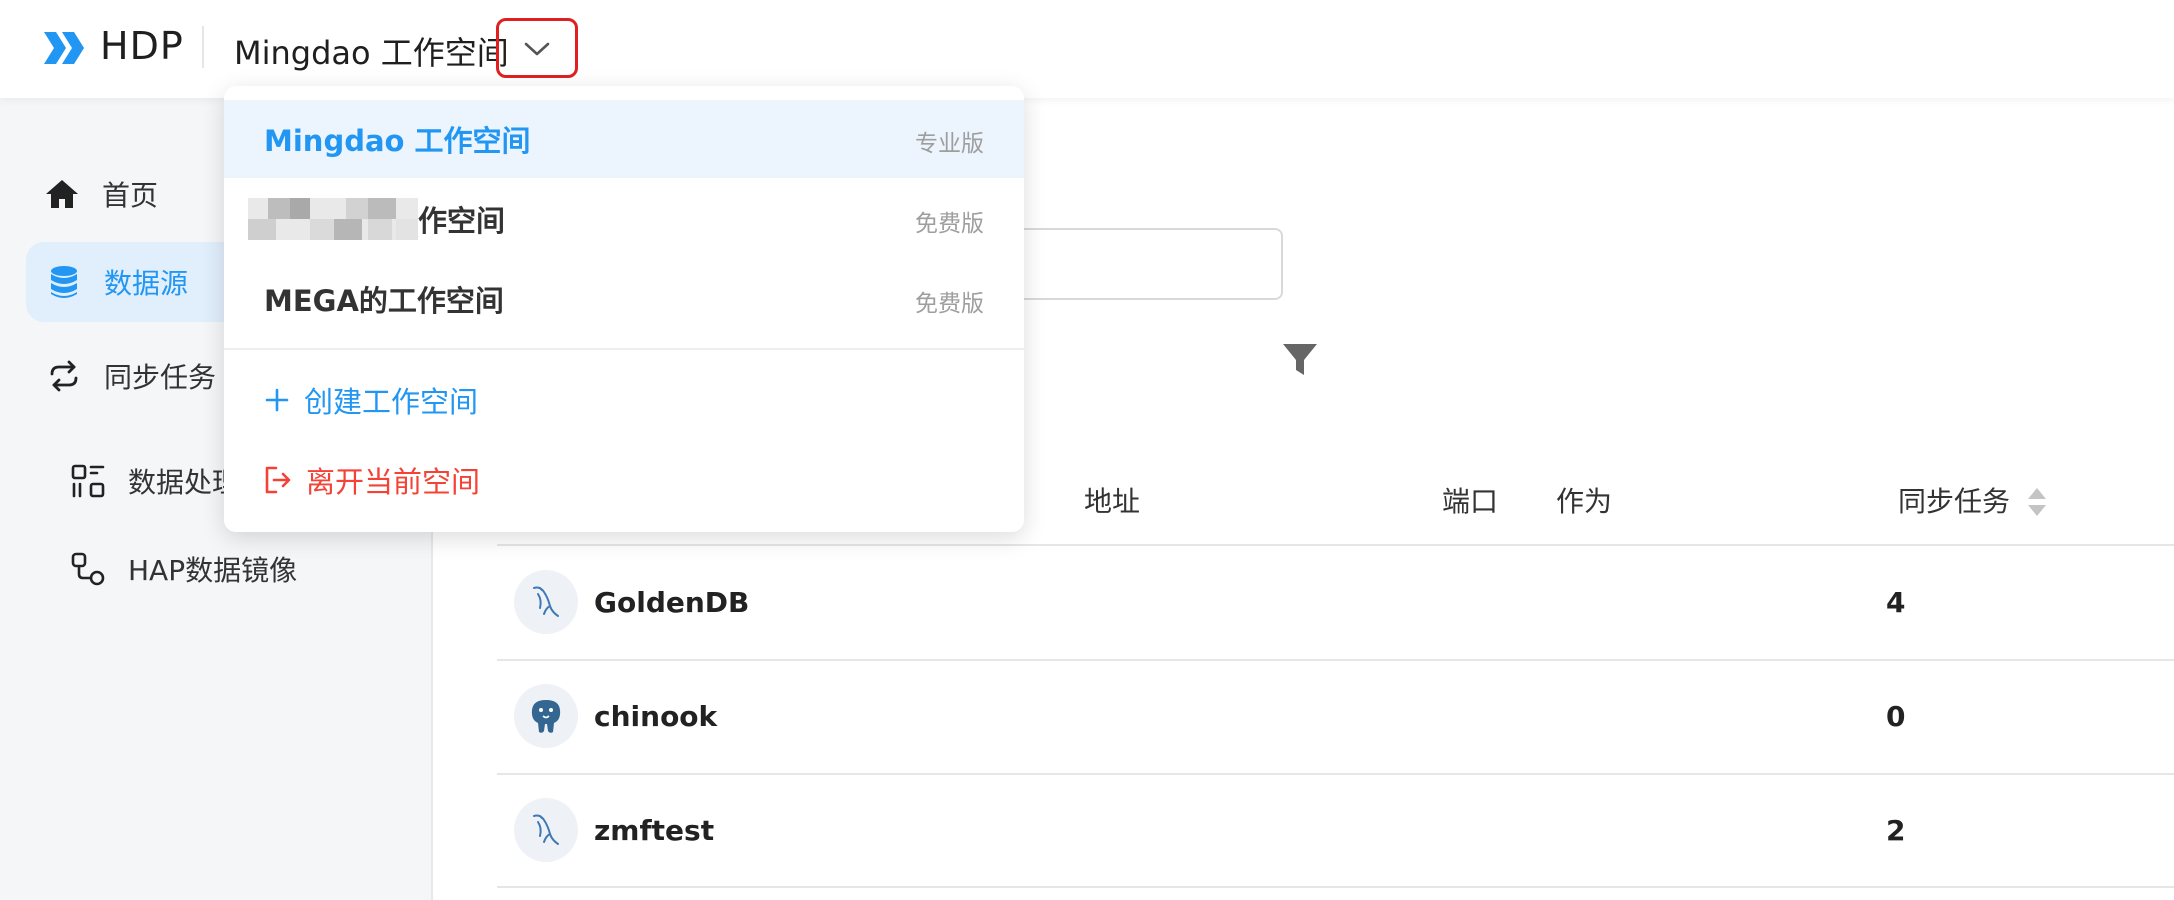 The image size is (2174, 900). I want to click on workspace-option-blurred: 作空间 免费版, so click(624, 219).